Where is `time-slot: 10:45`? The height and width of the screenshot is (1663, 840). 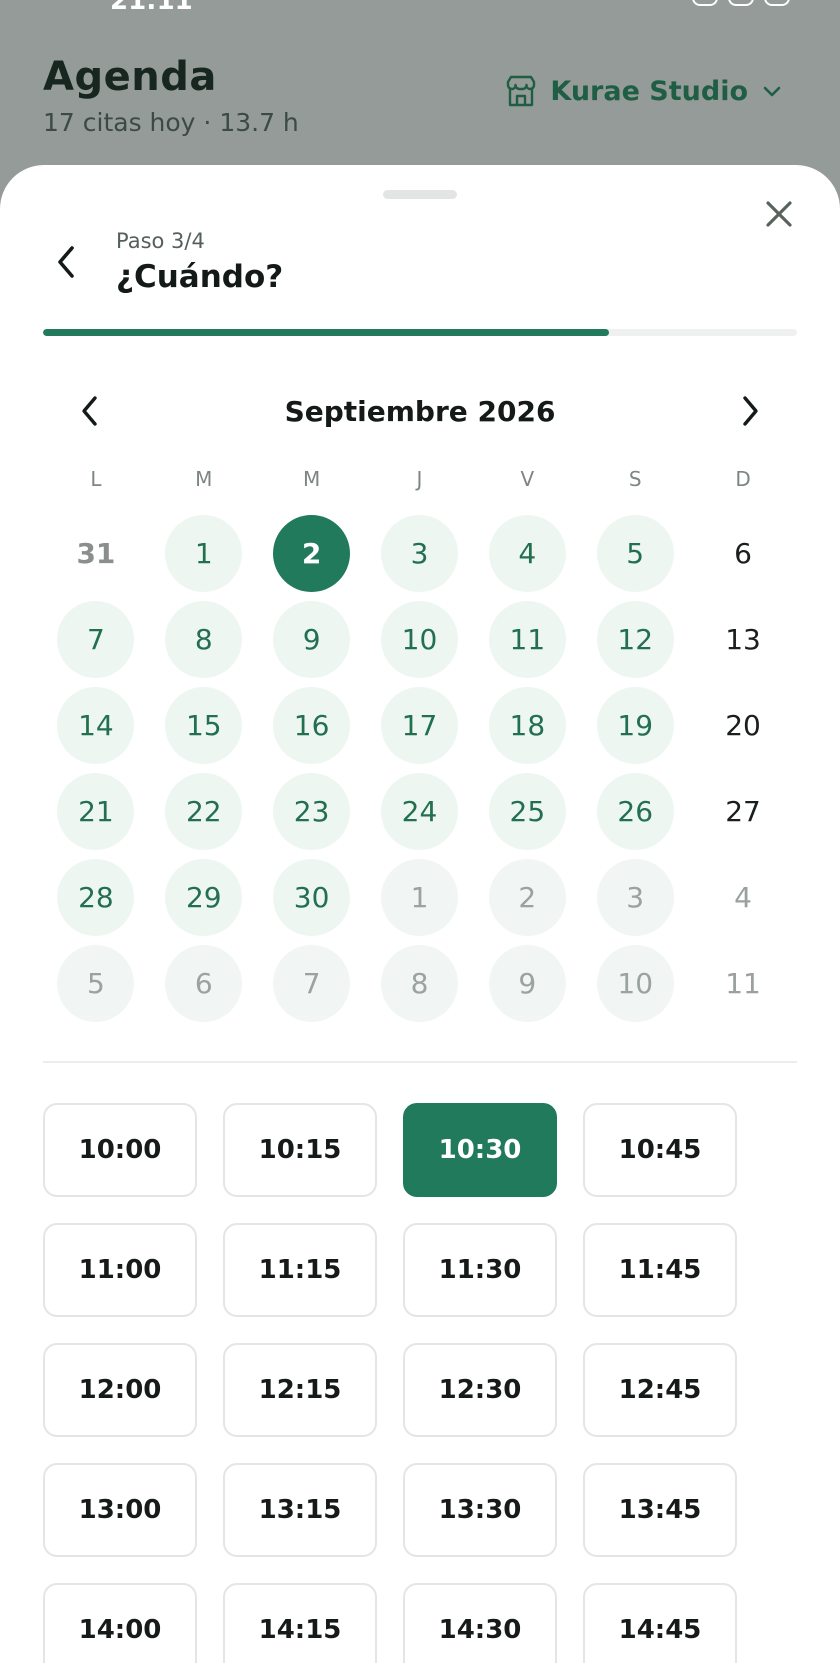
time-slot: 10:45 is located at coordinates (660, 1150).